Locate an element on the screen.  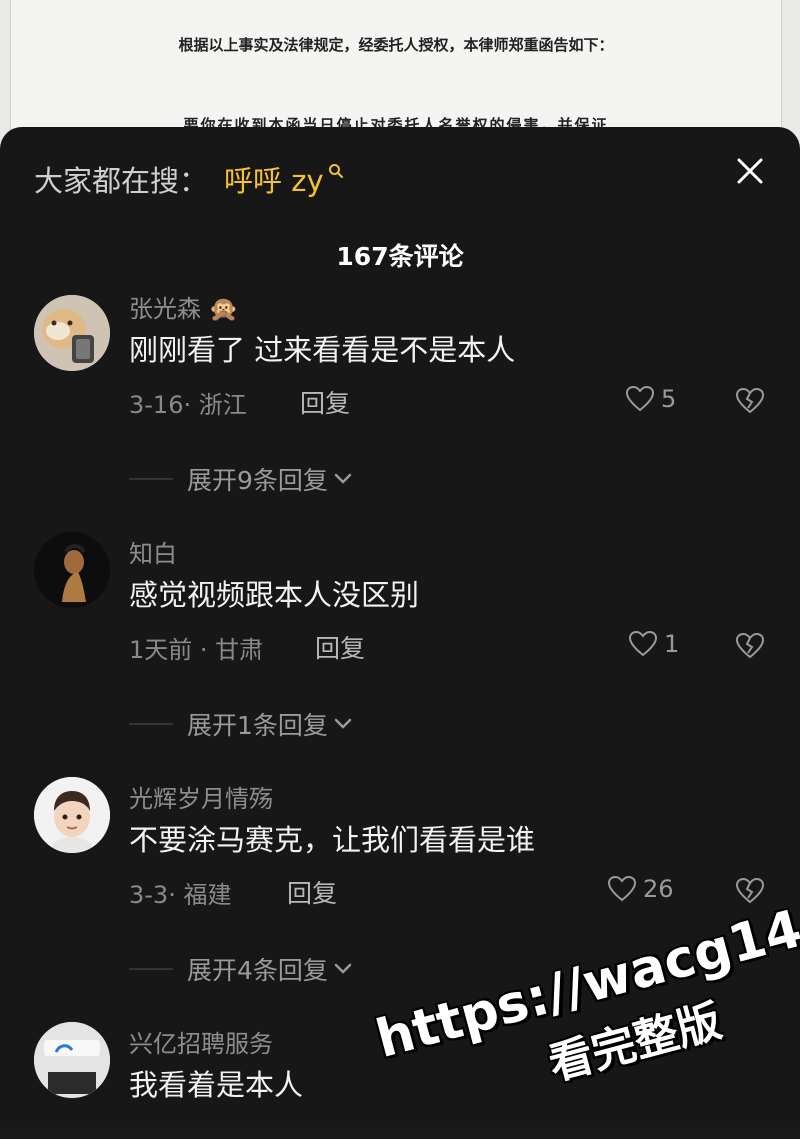
comment-date-location: 3-16· 浙江 is located at coordinates (188, 405).